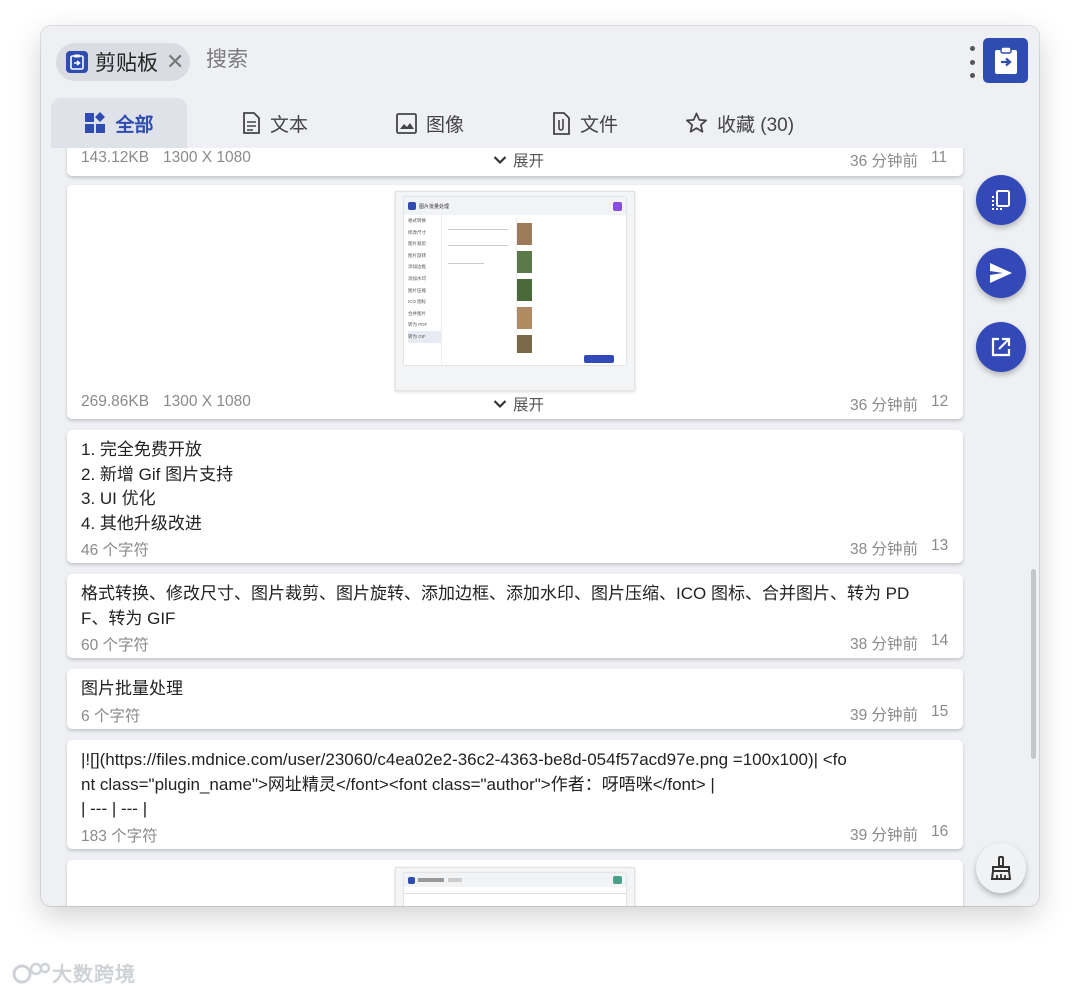 This screenshot has height=992, width=1080. What do you see at coordinates (756, 125) in the screenshot?
I see `tab-favorites-label: 收藏 (30)` at bounding box center [756, 125].